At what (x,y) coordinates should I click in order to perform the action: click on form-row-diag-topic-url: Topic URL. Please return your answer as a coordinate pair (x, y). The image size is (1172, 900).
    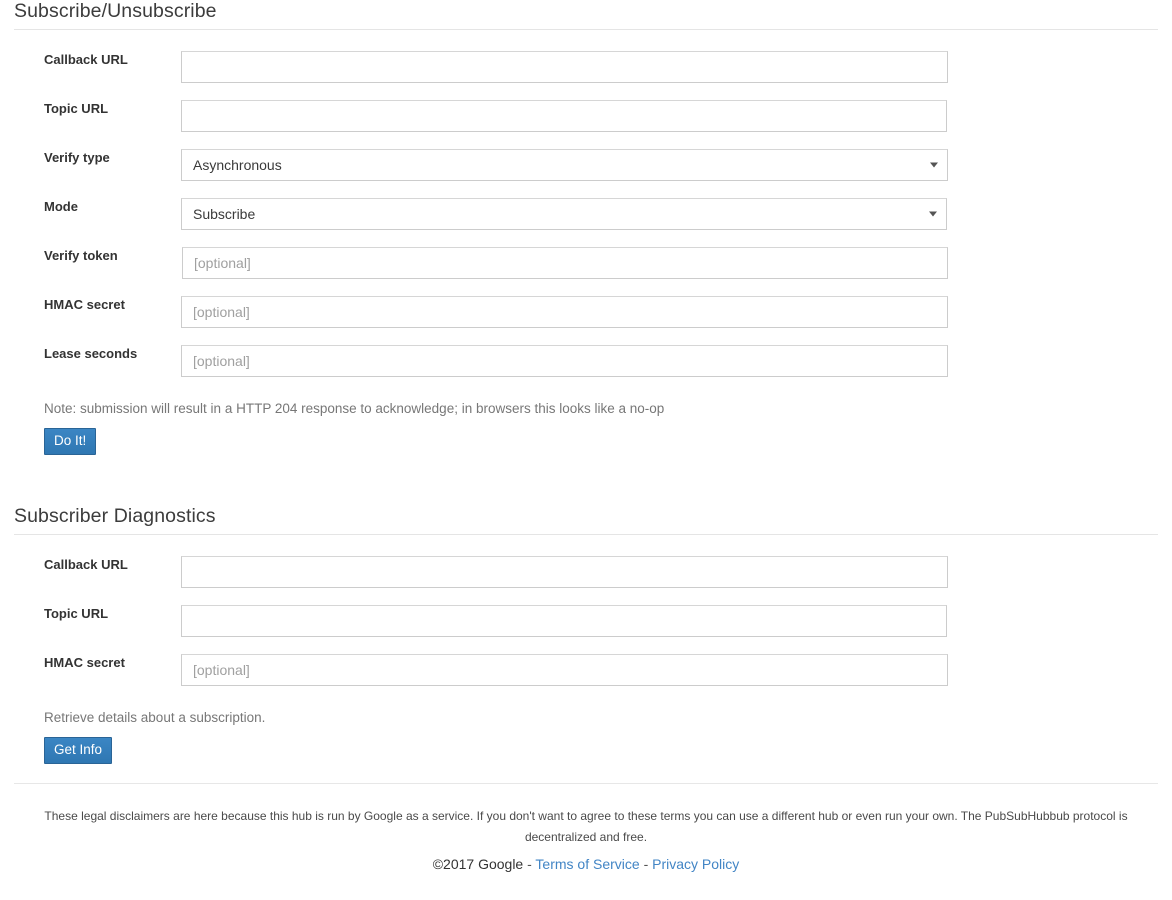
    Looking at the image, I should click on (586, 629).